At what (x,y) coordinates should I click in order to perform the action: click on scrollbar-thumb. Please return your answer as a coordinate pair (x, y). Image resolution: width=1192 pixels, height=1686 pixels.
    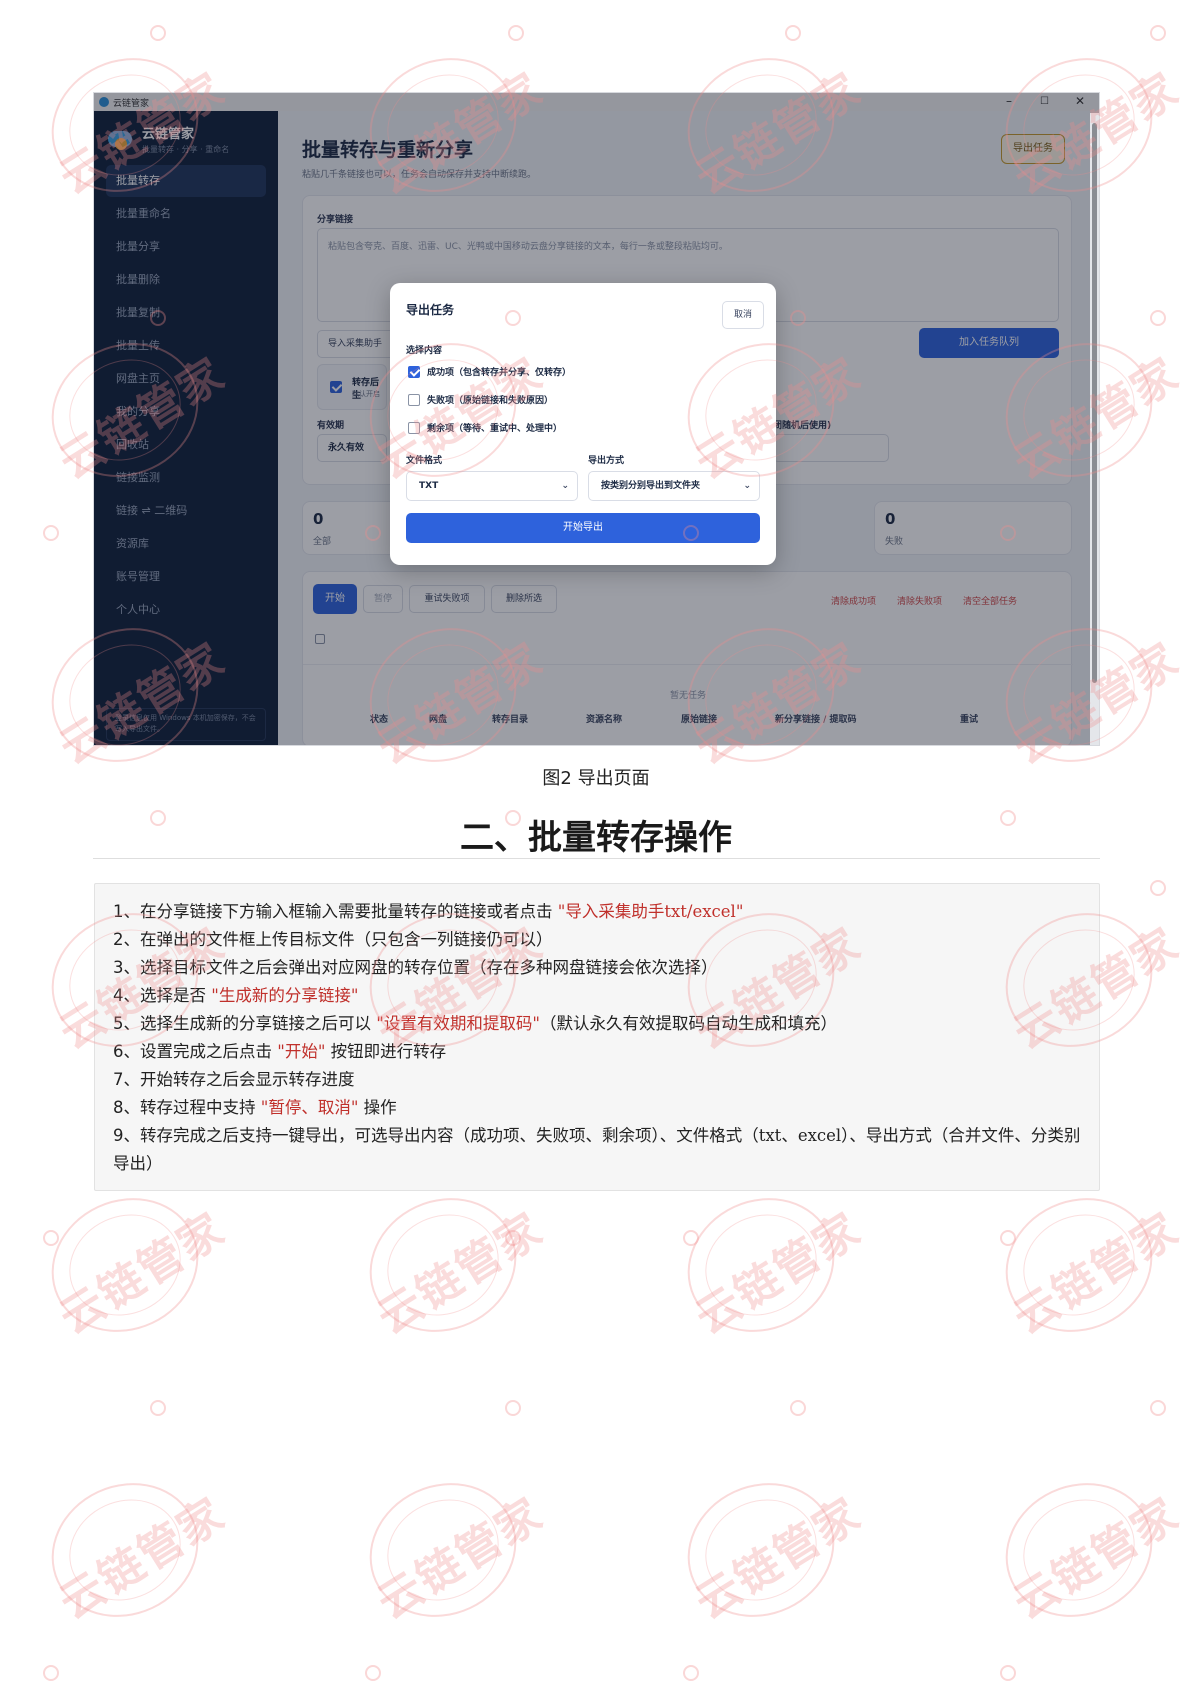
    Looking at the image, I should click on (1094, 403).